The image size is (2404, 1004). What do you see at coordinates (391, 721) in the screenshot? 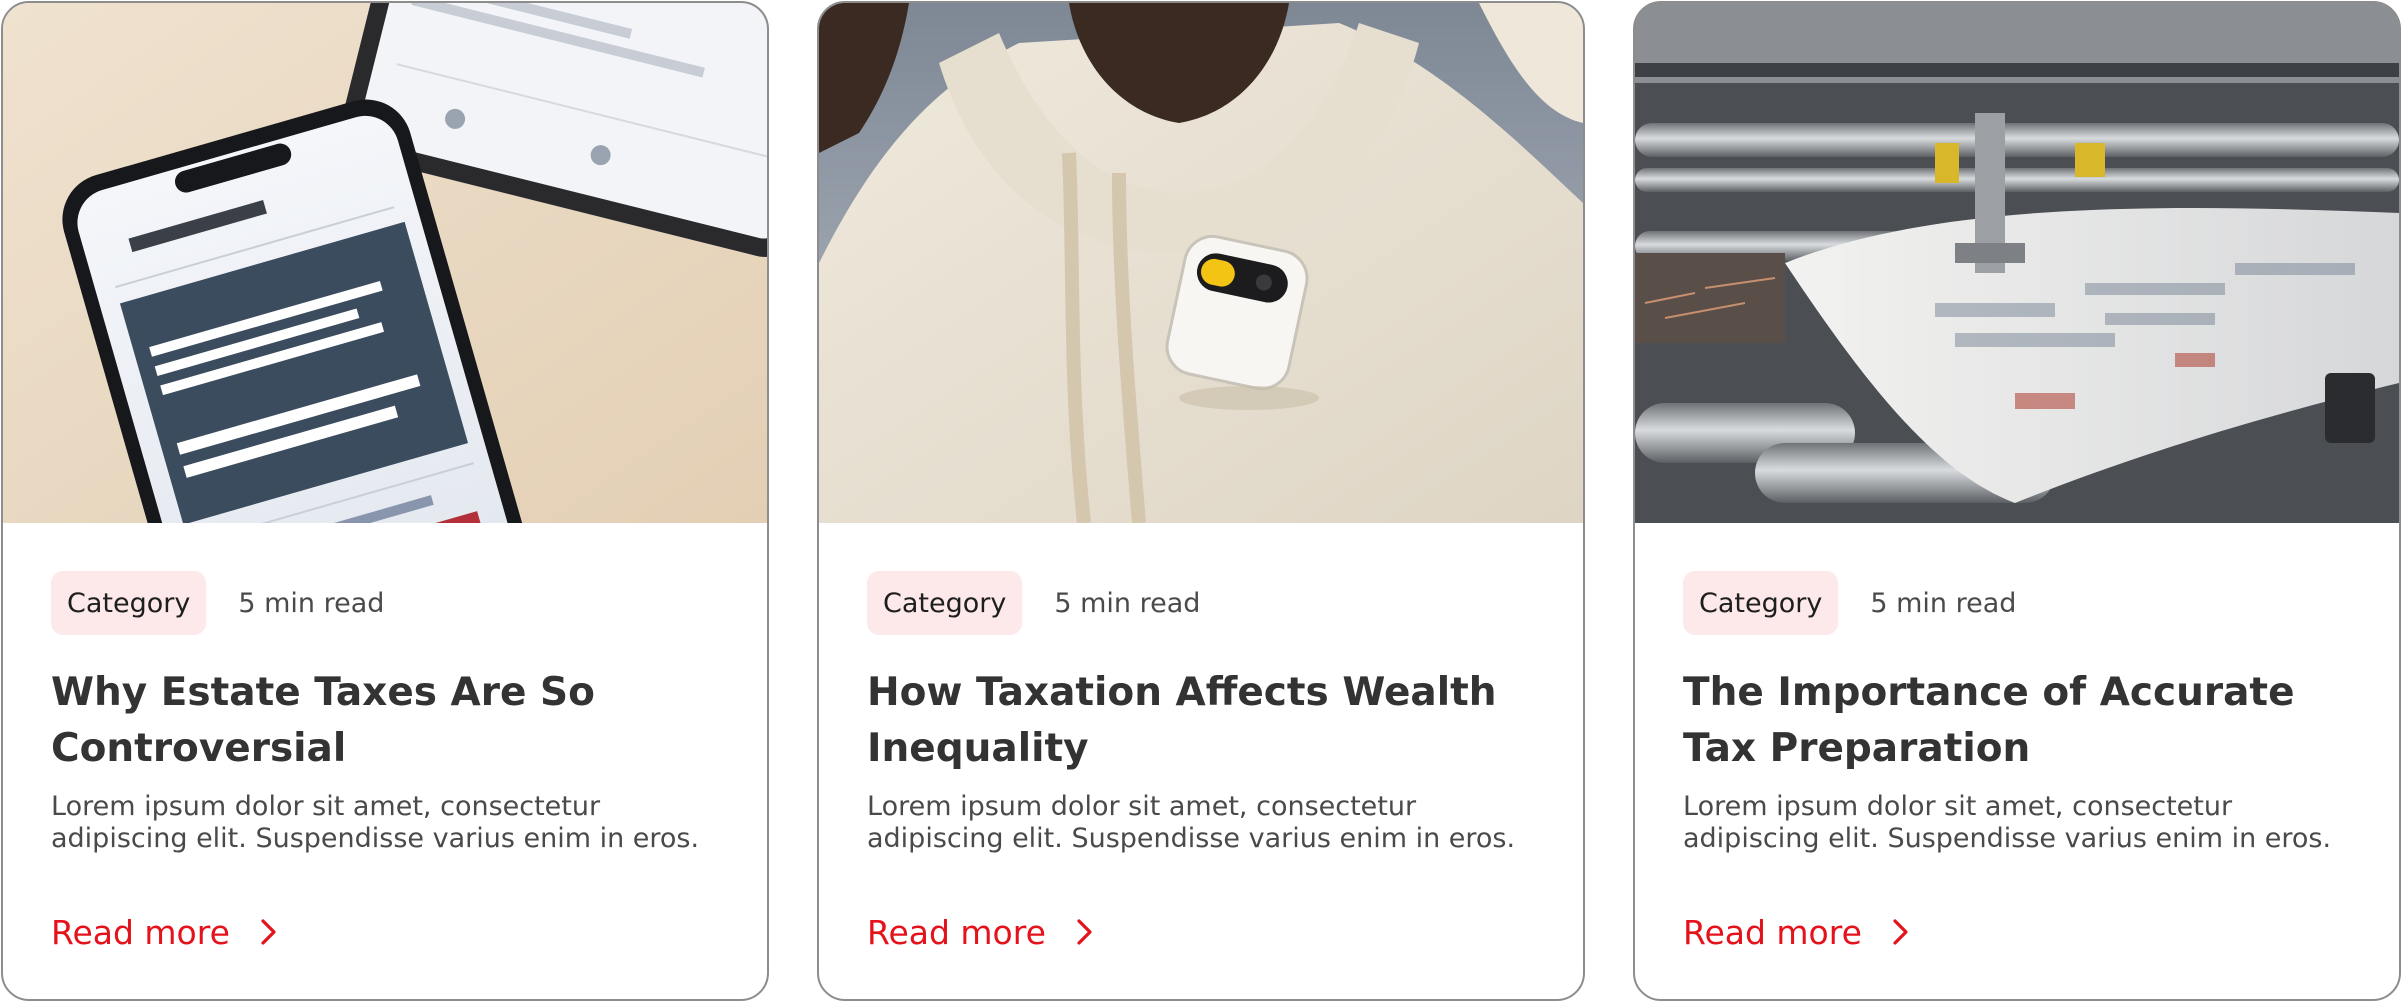
I see `card-title: Why Estate Taxes Are So Controversial` at bounding box center [391, 721].